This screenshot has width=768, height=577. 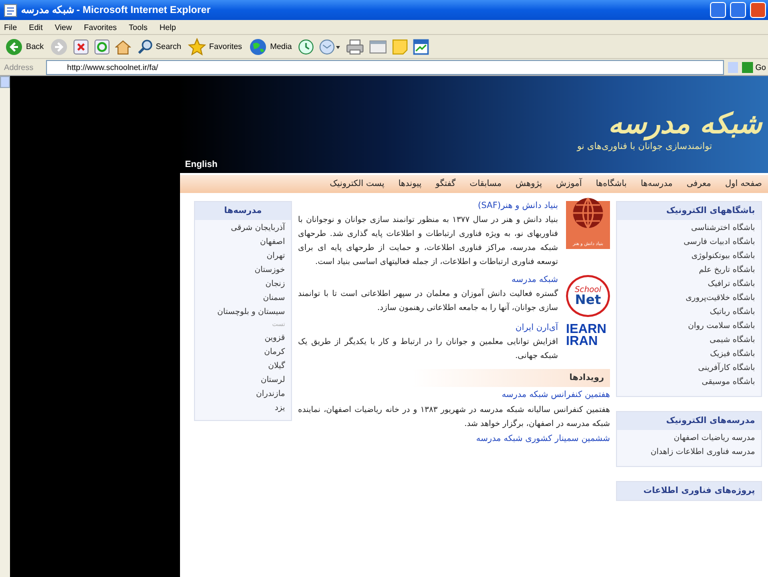 I want to click on school-link: آذربایجان شرقی, so click(x=243, y=227).